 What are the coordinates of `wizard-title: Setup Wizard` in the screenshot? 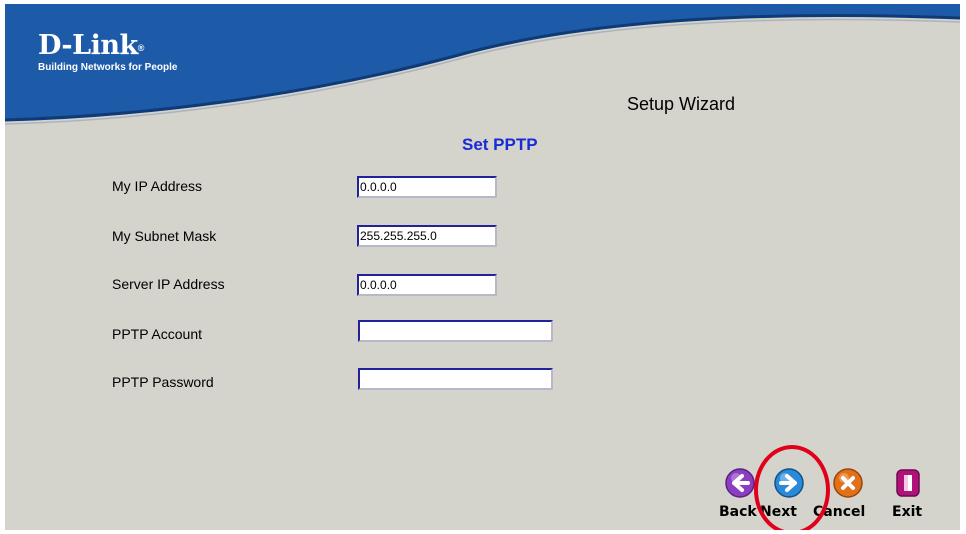 It's located at (681, 104).